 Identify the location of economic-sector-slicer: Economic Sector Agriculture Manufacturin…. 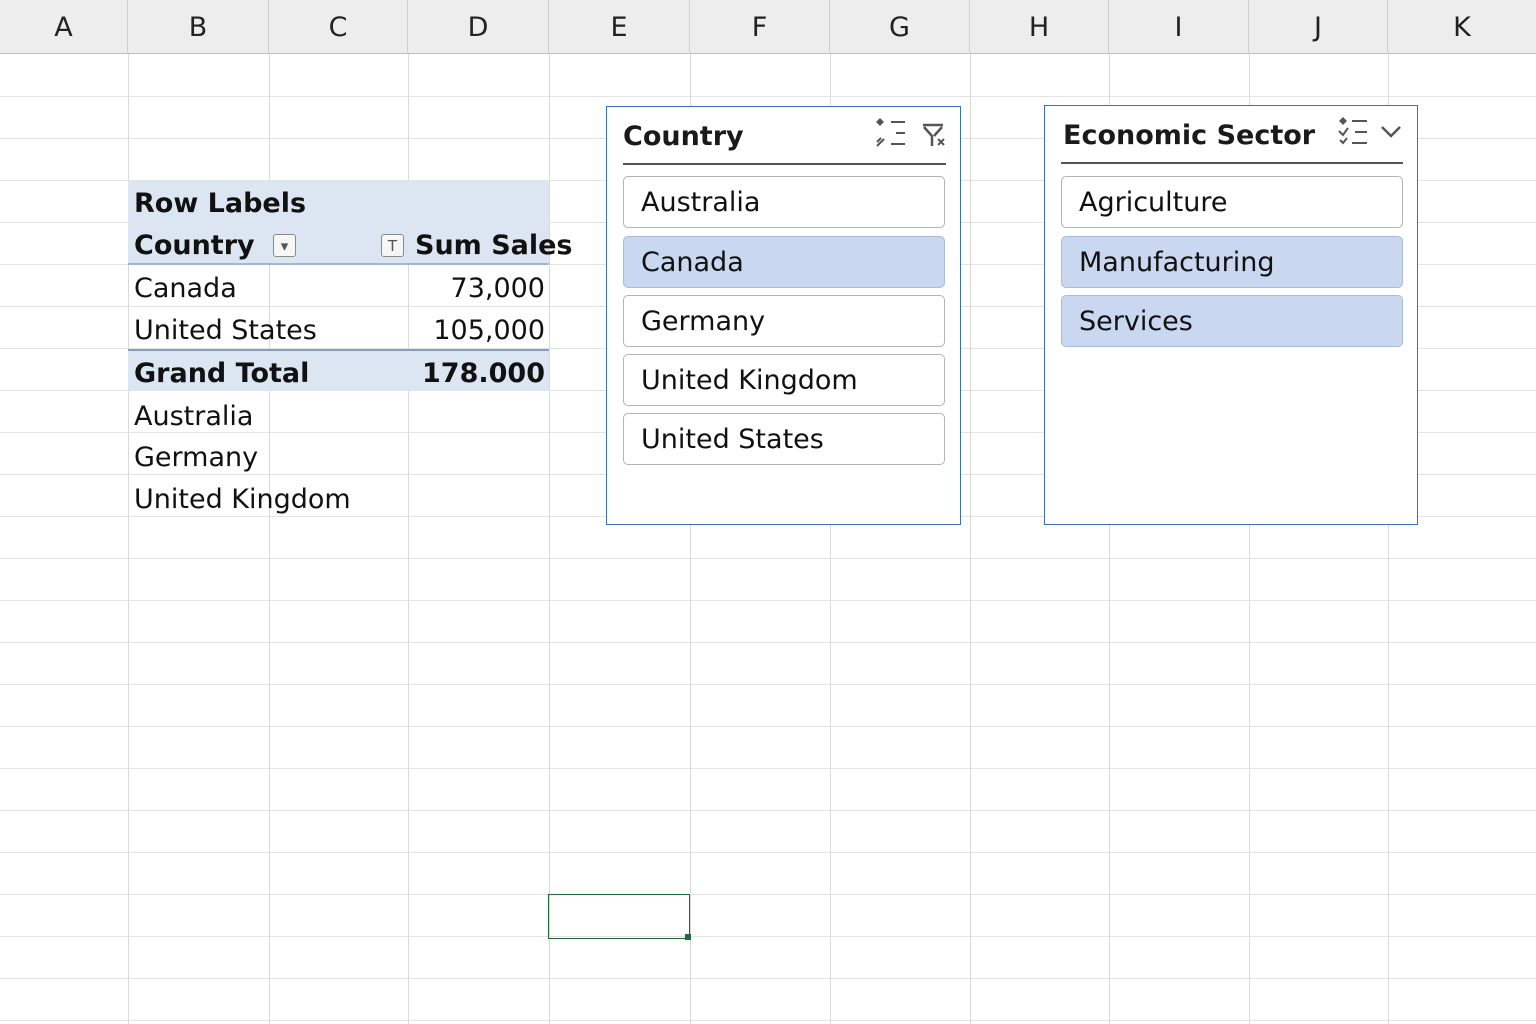
(1231, 315).